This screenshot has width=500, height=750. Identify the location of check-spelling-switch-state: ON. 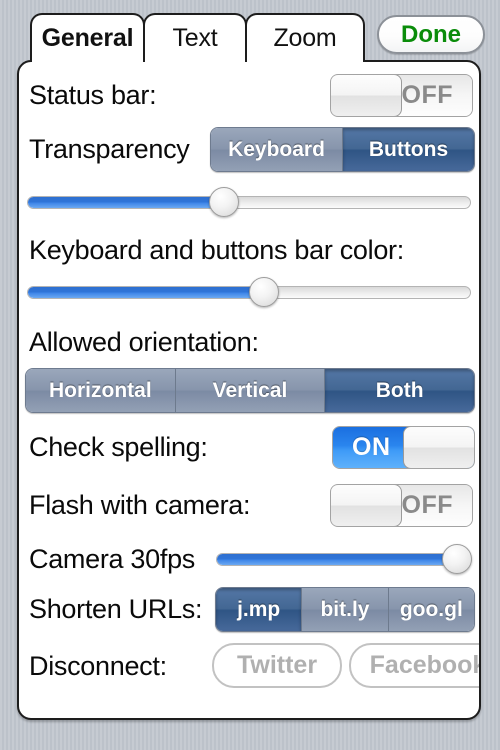
(371, 447).